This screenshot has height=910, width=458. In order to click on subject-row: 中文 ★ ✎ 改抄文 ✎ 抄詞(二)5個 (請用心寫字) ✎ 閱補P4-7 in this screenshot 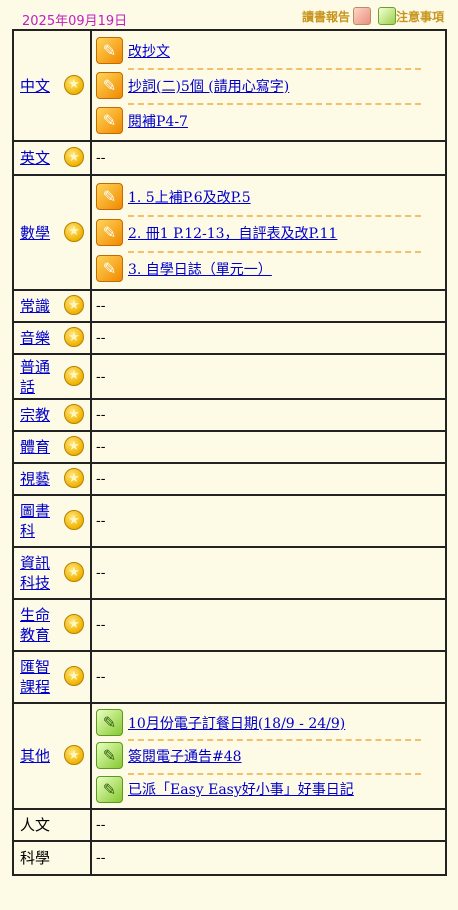, I will do `click(229, 86)`.